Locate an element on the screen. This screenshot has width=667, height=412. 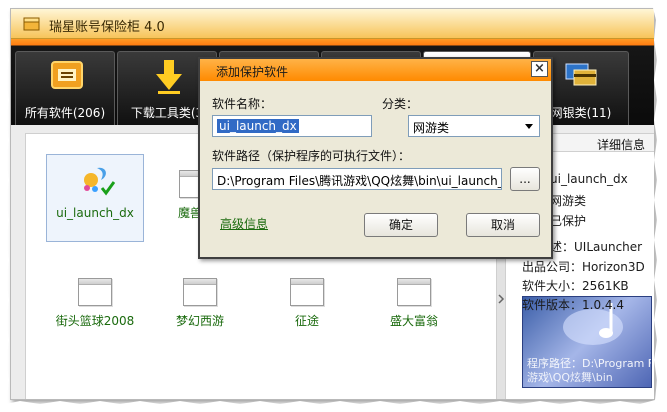
advanced-info-link: 高级信息 is located at coordinates (244, 223).